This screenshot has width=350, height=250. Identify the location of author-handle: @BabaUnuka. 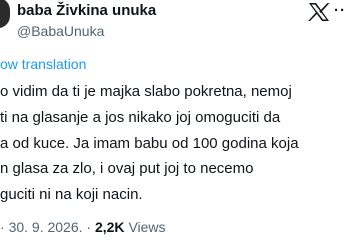
(60, 31).